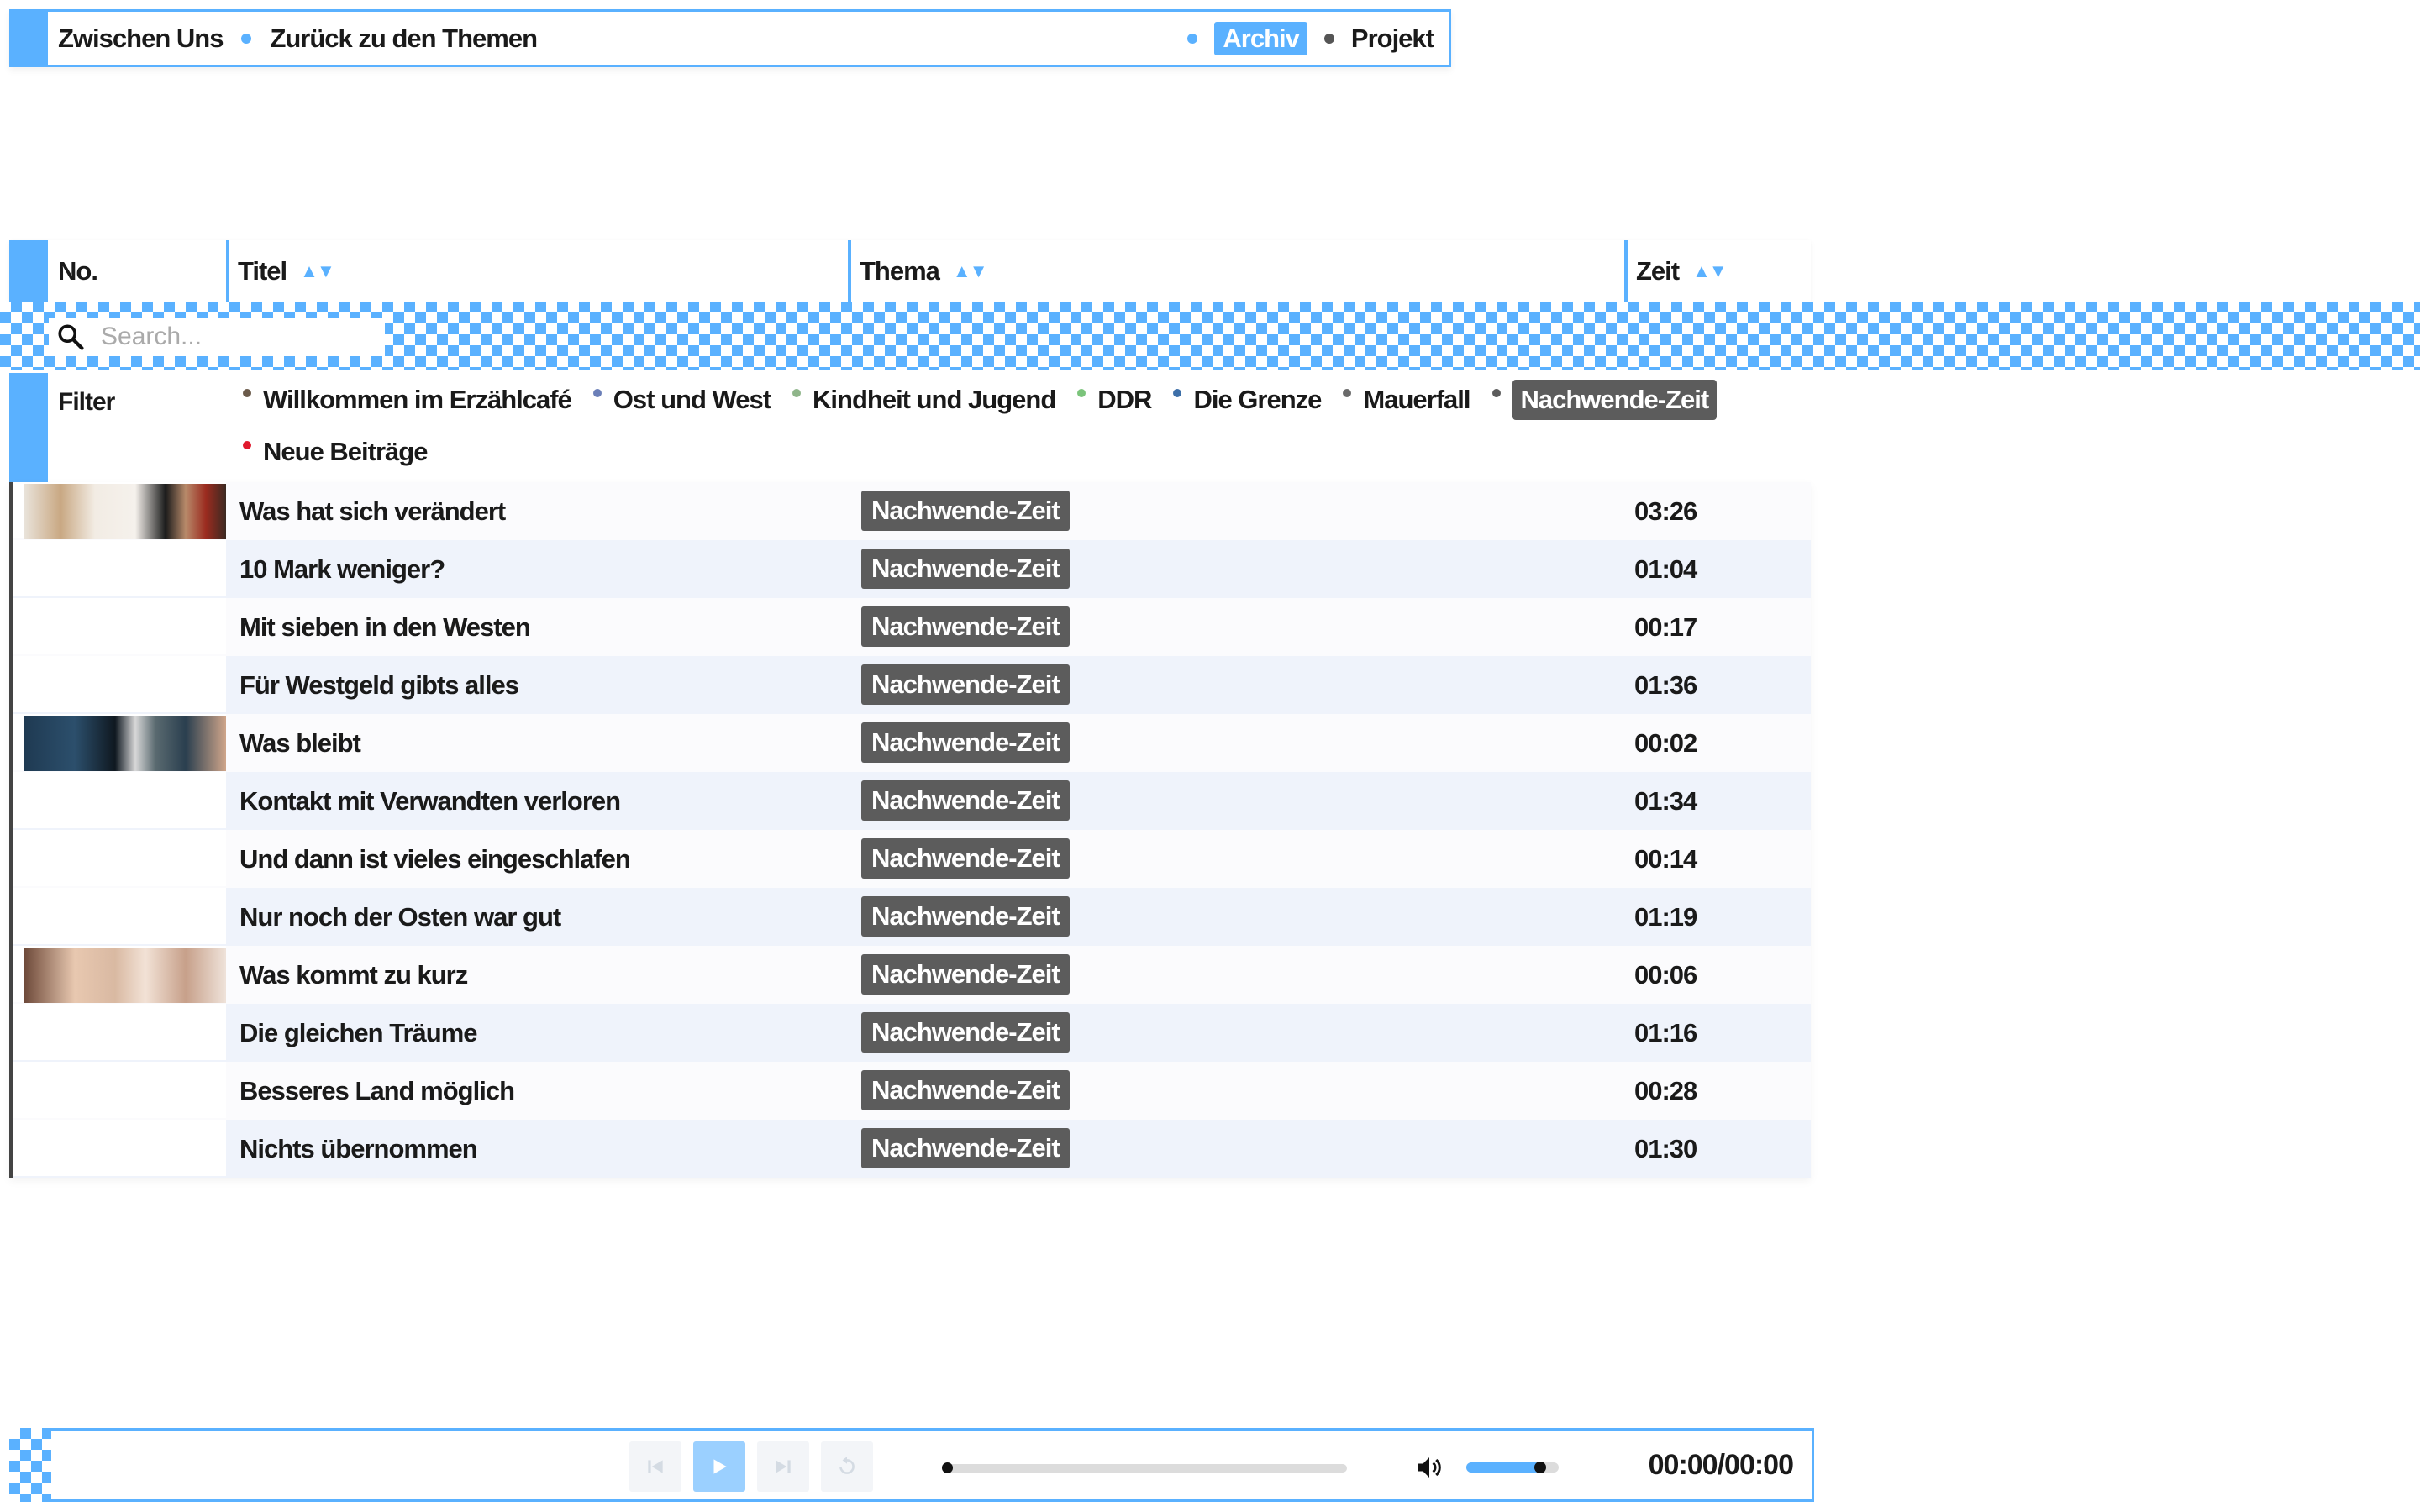 The height and width of the screenshot is (1512, 2420). I want to click on row-duration: 01:19, so click(1665, 916).